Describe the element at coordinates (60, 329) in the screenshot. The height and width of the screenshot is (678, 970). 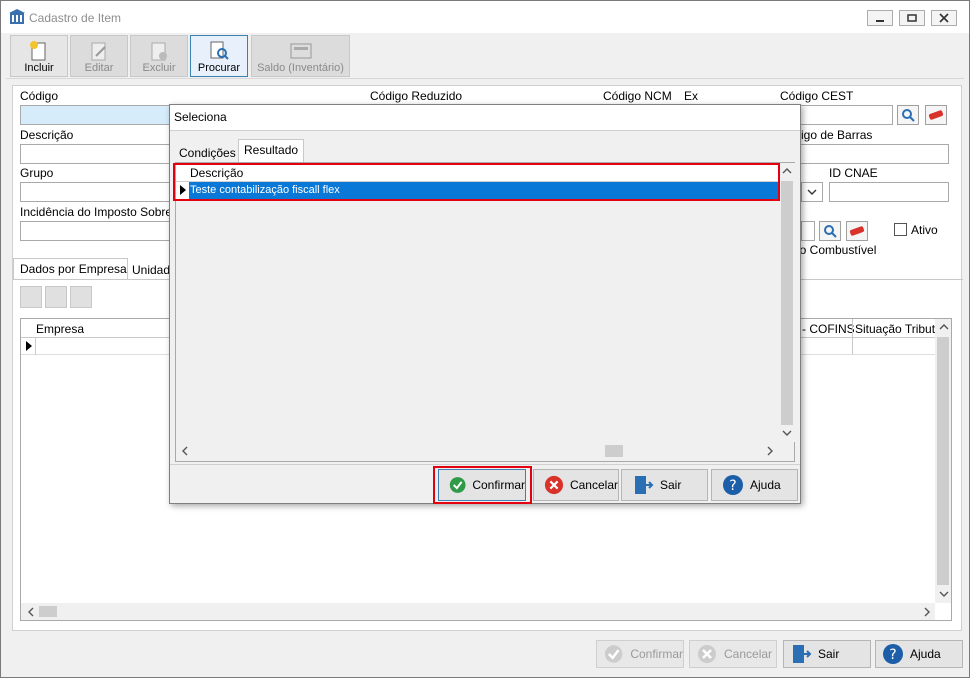
I see `column-empresa: Empresa` at that location.